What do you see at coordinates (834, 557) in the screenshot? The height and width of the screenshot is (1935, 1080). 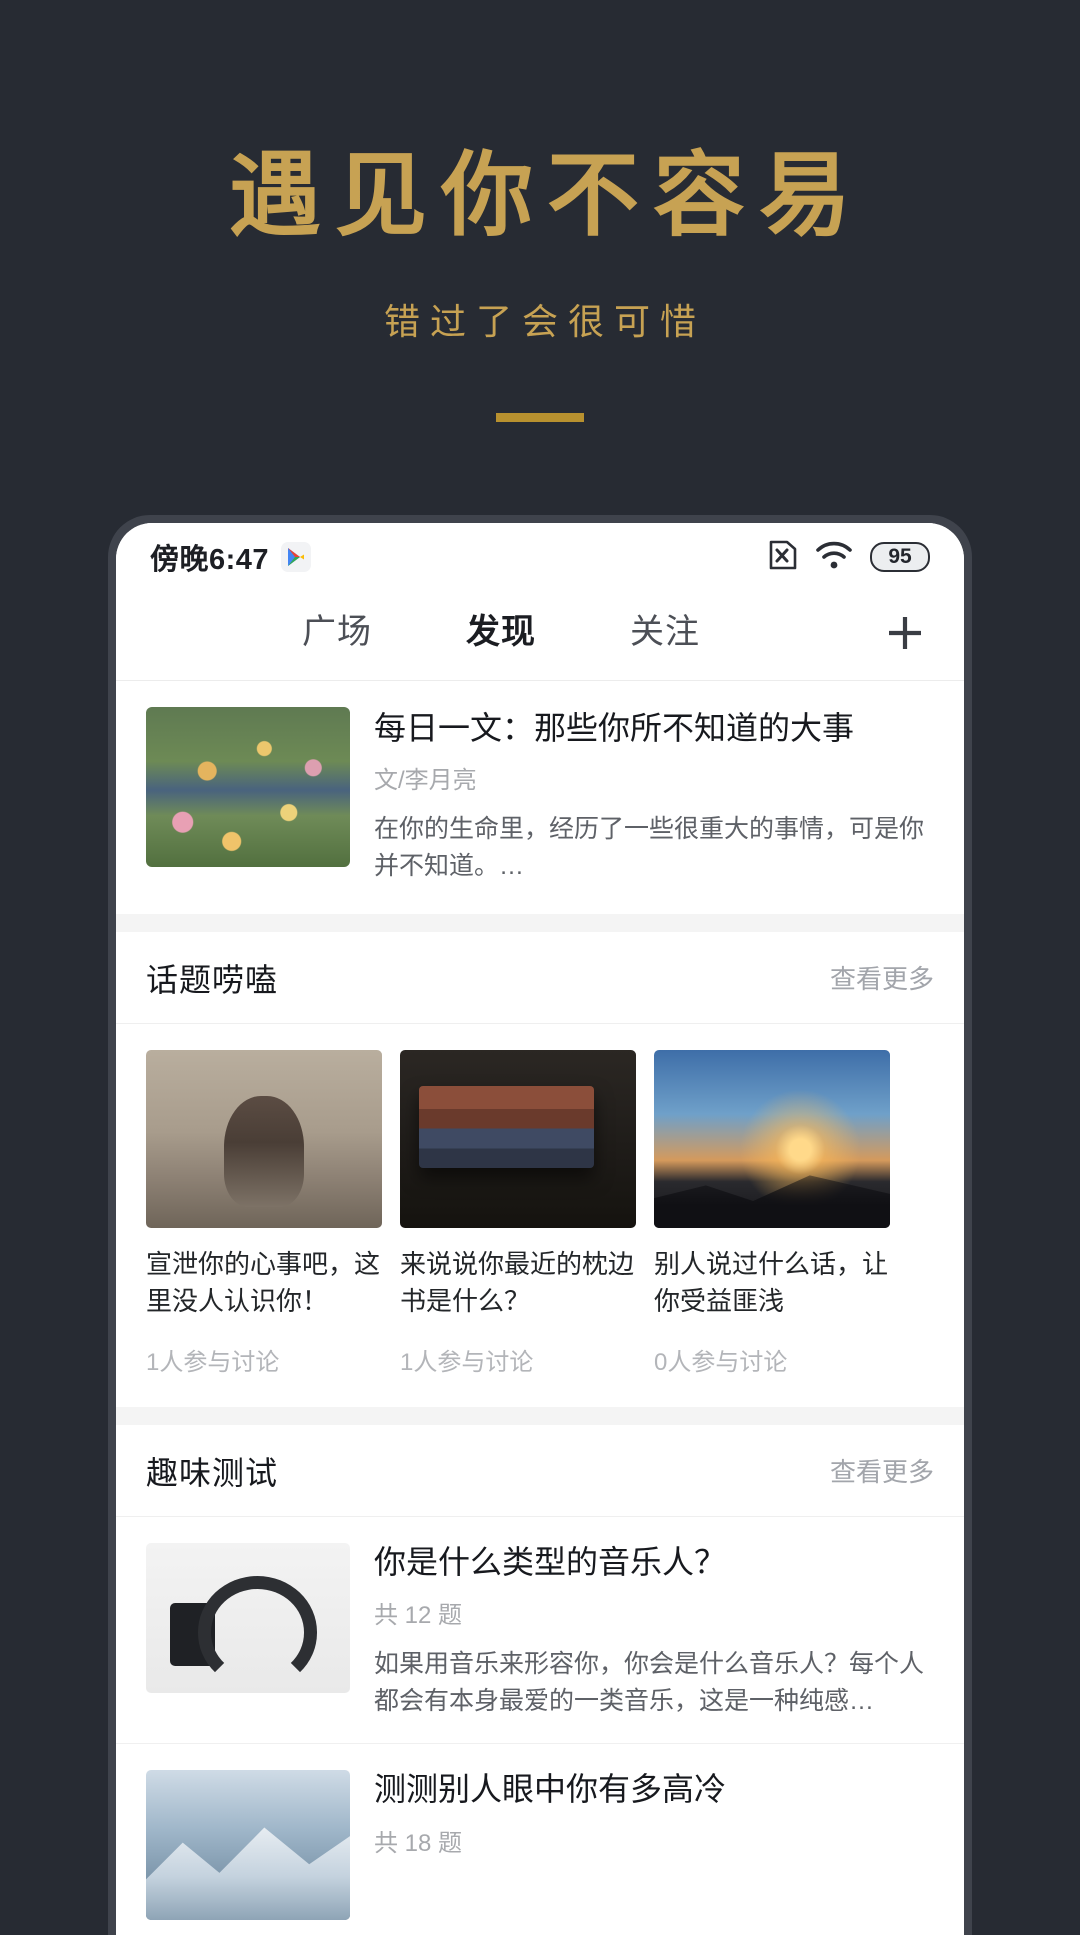 I see `wifi-icon` at bounding box center [834, 557].